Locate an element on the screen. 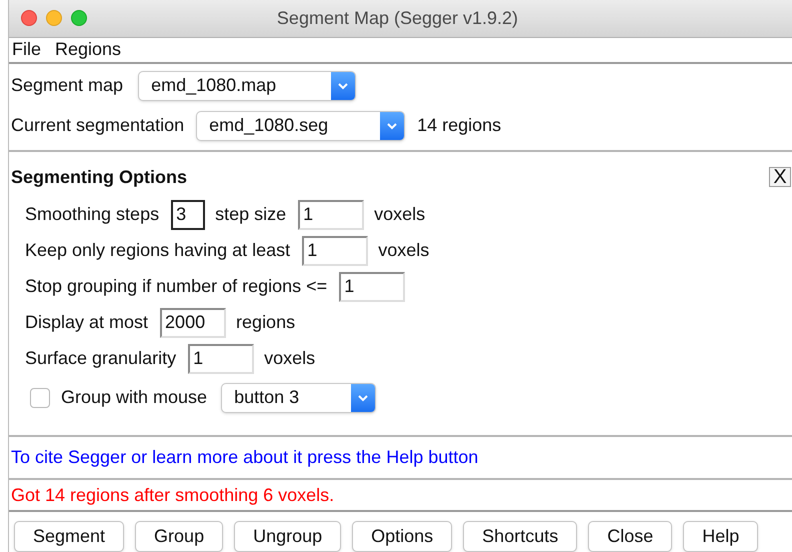  action-button: Options is located at coordinates (402, 536).